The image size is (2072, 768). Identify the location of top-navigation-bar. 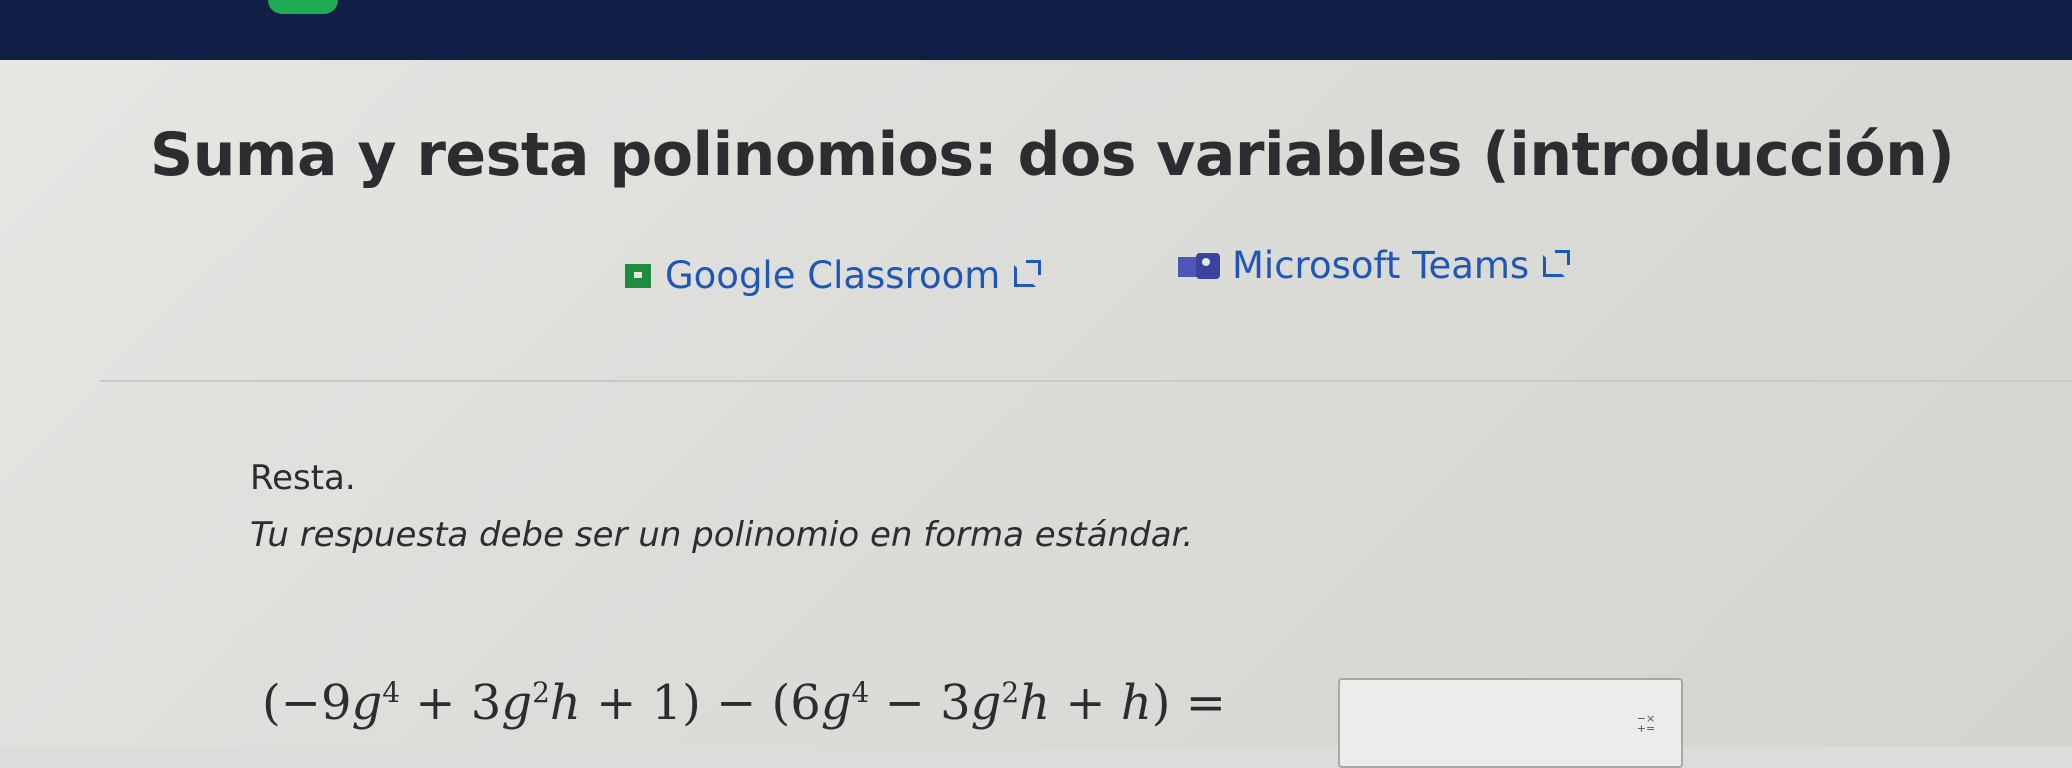
(1036, 30).